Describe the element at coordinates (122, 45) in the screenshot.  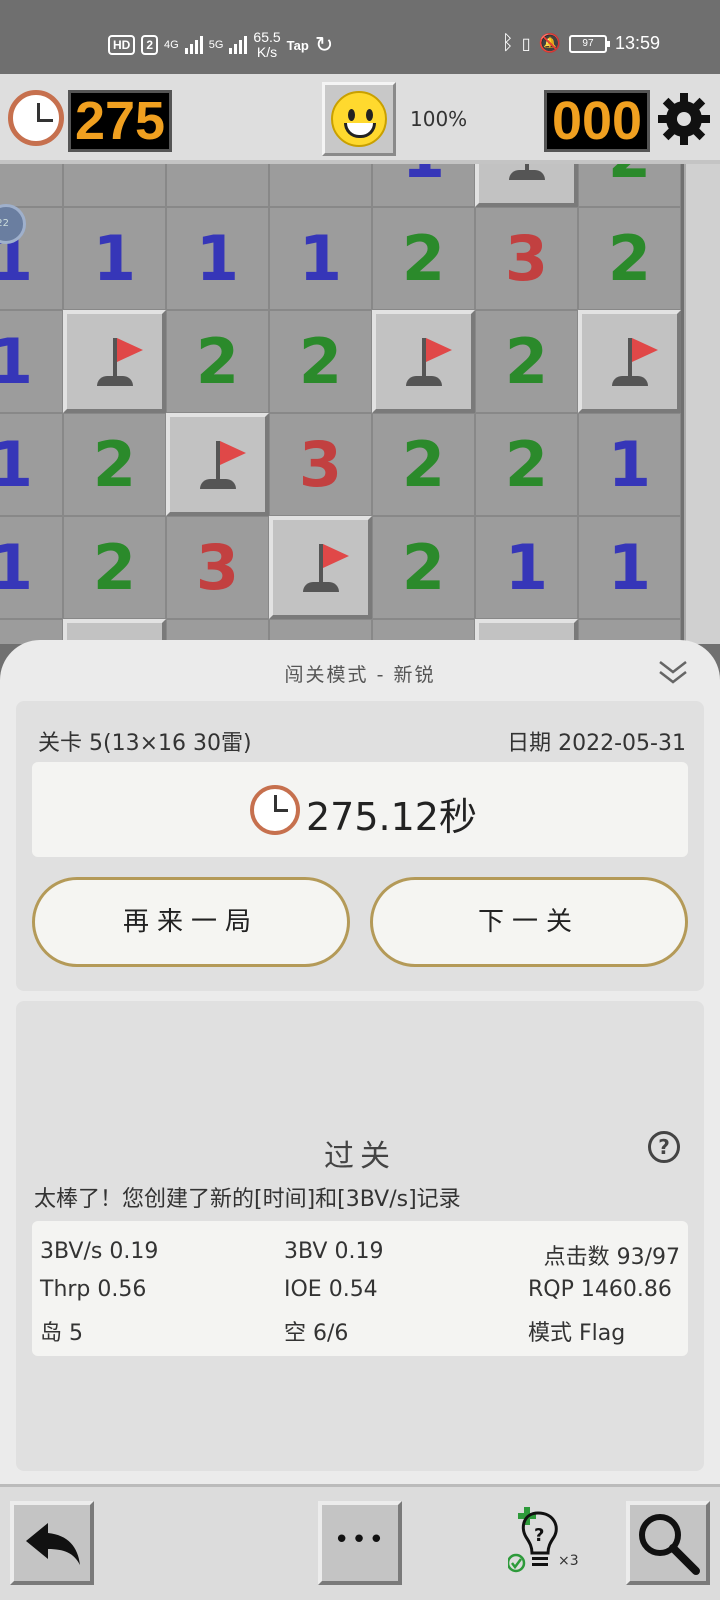
I see `hd-indicator: HD` at that location.